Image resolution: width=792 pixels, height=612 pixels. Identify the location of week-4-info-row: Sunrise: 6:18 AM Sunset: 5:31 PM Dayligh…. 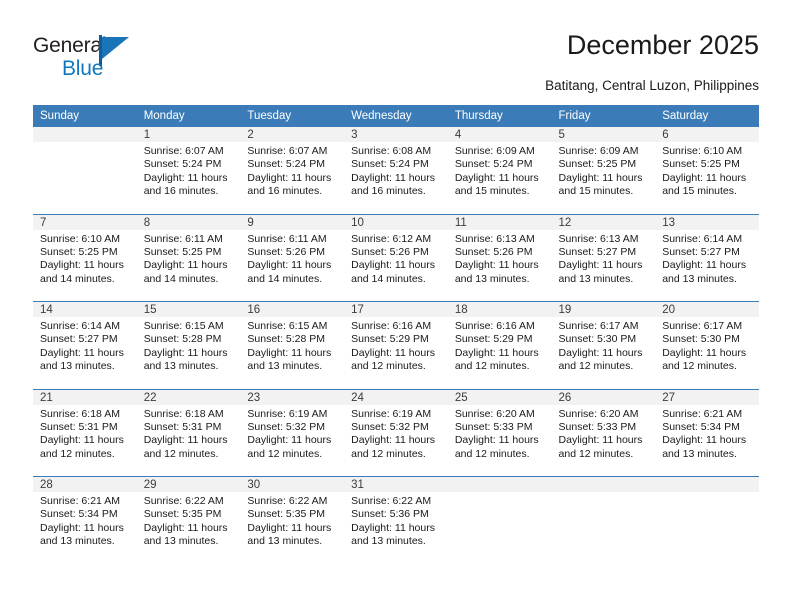
(396, 440).